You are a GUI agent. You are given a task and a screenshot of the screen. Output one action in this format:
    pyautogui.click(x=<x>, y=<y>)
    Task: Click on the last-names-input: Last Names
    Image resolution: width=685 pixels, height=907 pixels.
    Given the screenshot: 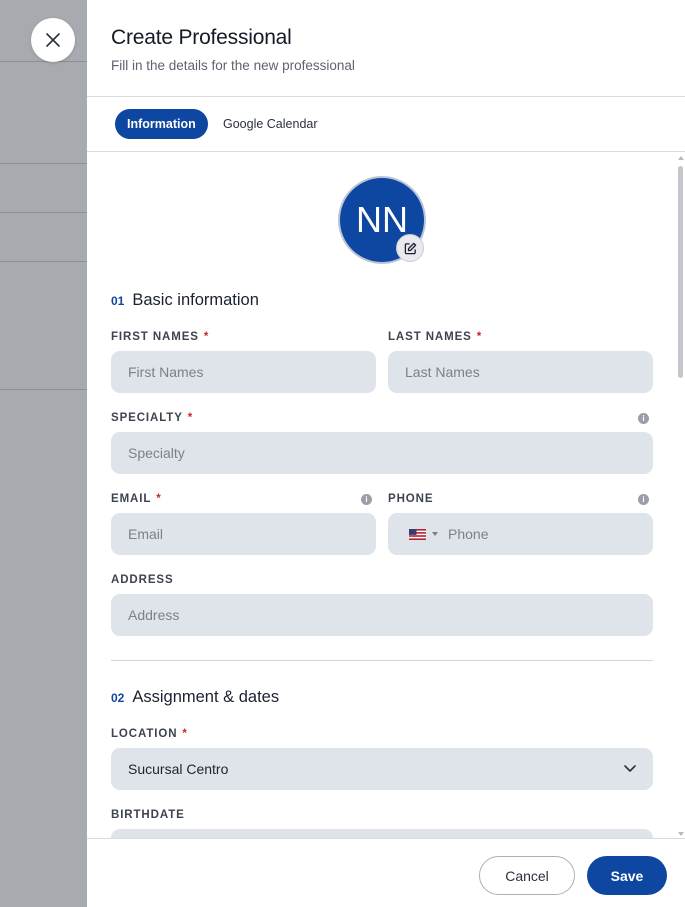 What is the action you would take?
    pyautogui.click(x=520, y=372)
    